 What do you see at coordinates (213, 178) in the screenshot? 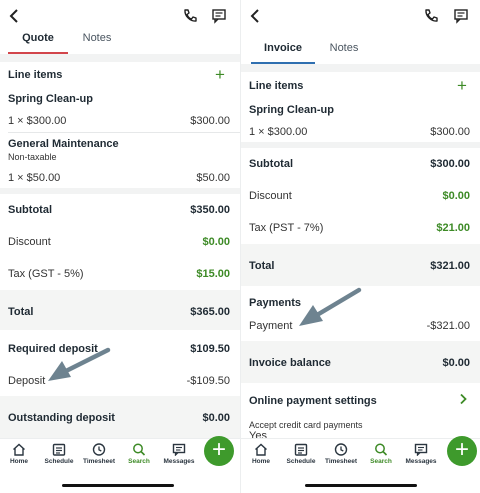
I see `line-item-total: $50.00` at bounding box center [213, 178].